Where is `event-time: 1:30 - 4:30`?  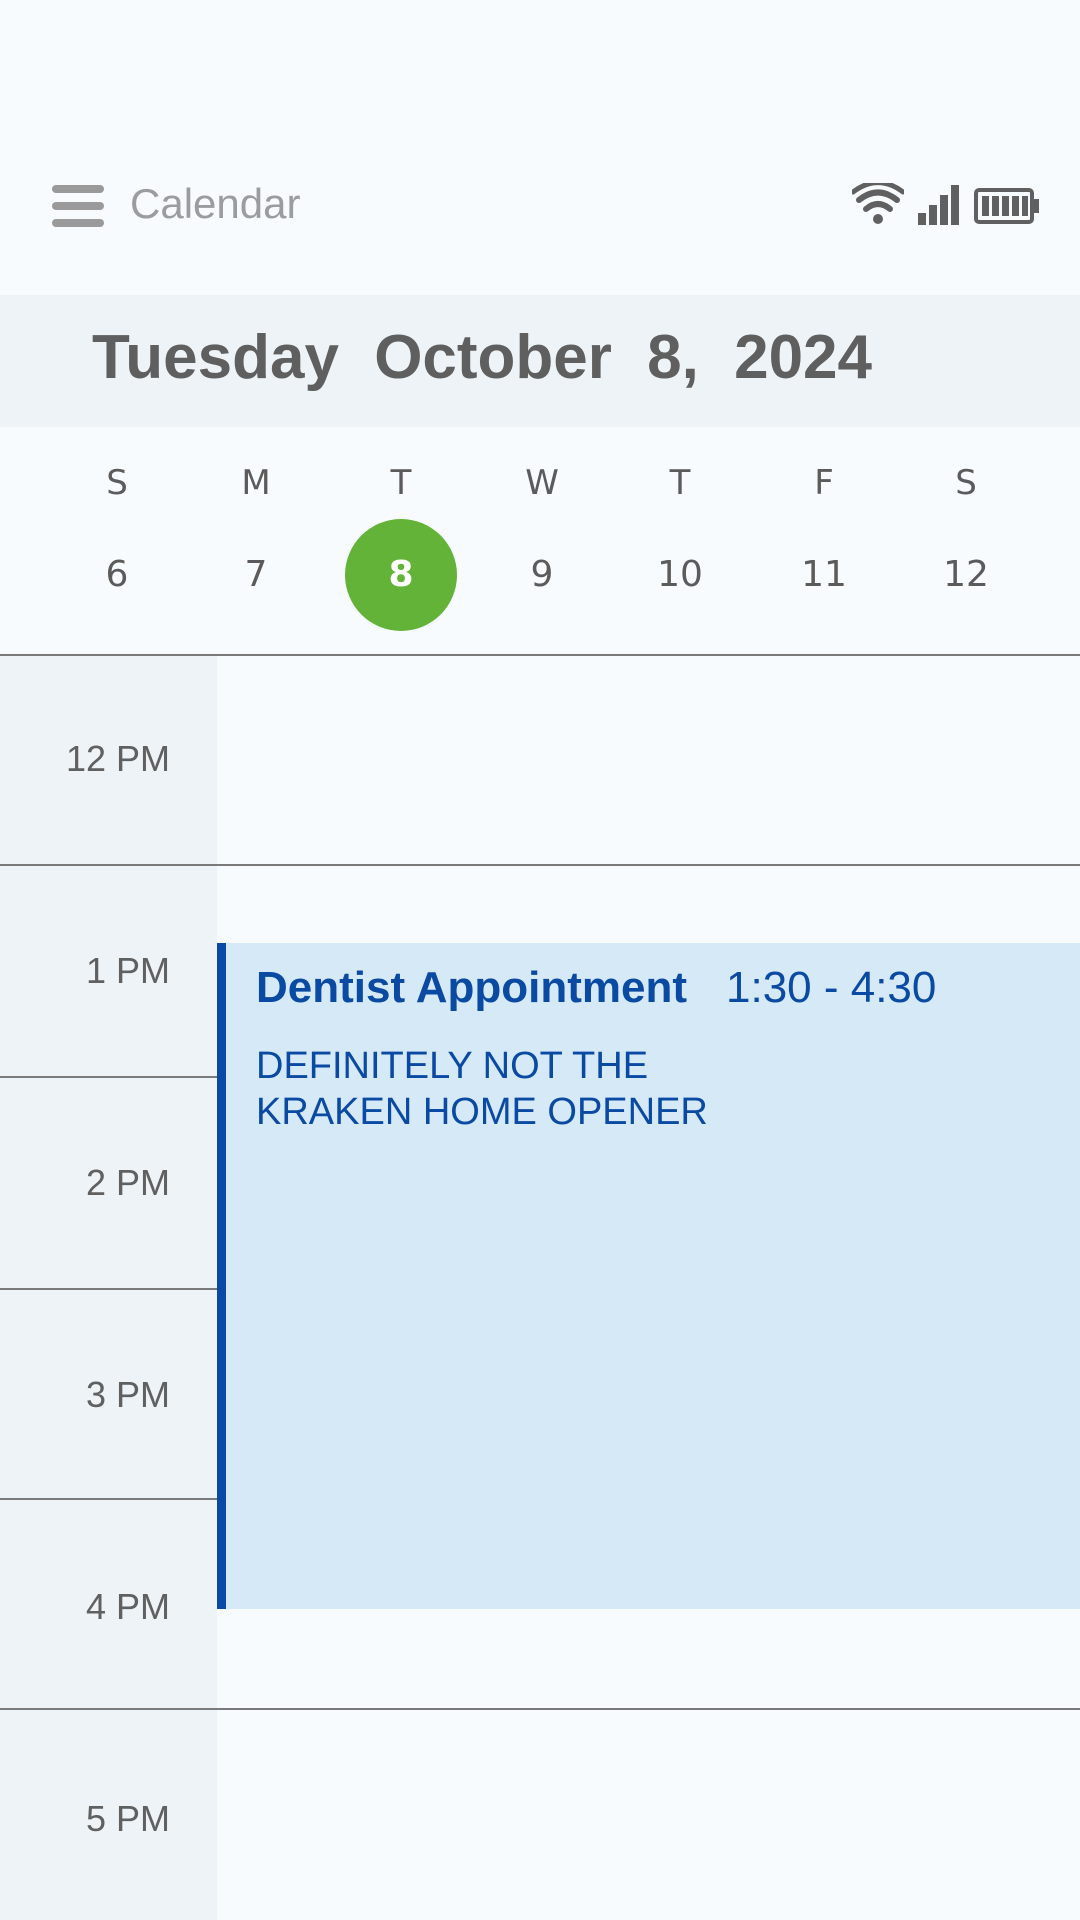
event-time: 1:30 - 4:30 is located at coordinates (831, 987).